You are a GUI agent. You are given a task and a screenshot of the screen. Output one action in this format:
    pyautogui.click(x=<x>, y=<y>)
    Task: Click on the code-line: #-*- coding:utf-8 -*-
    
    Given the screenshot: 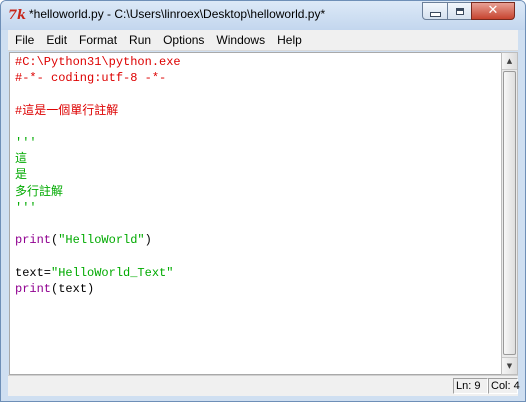 What is the action you would take?
    pyautogui.click(x=90, y=78)
    